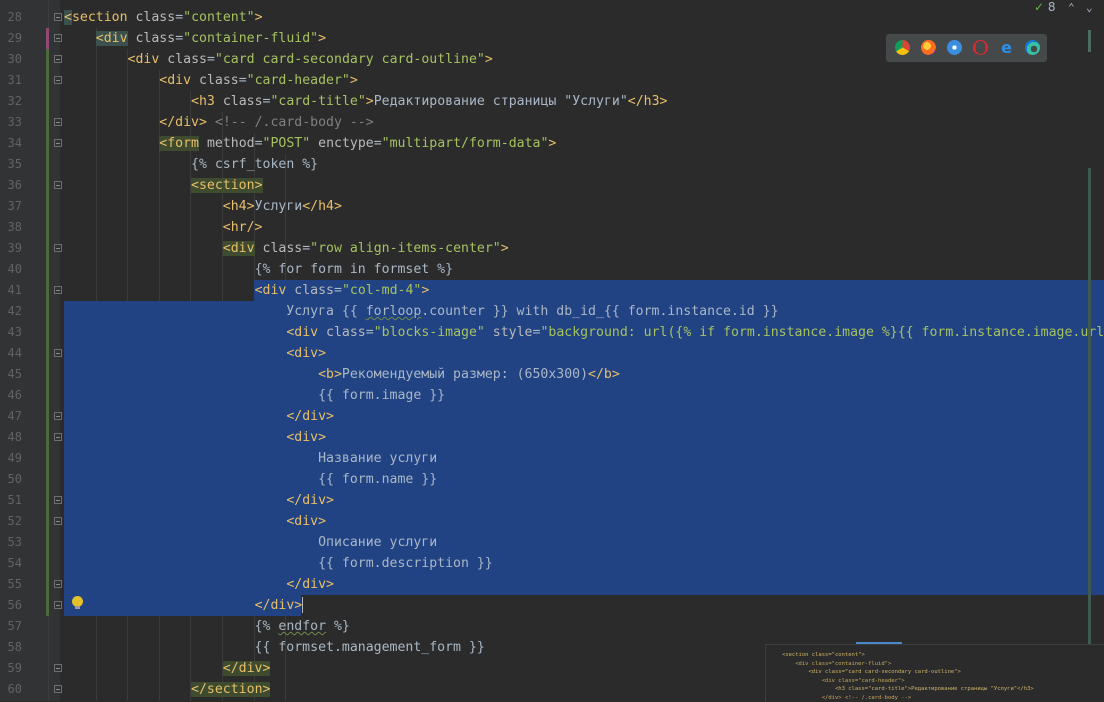 The width and height of the screenshot is (1104, 702). What do you see at coordinates (354, 269) in the screenshot?
I see `code-text: {% for form in formset %}` at bounding box center [354, 269].